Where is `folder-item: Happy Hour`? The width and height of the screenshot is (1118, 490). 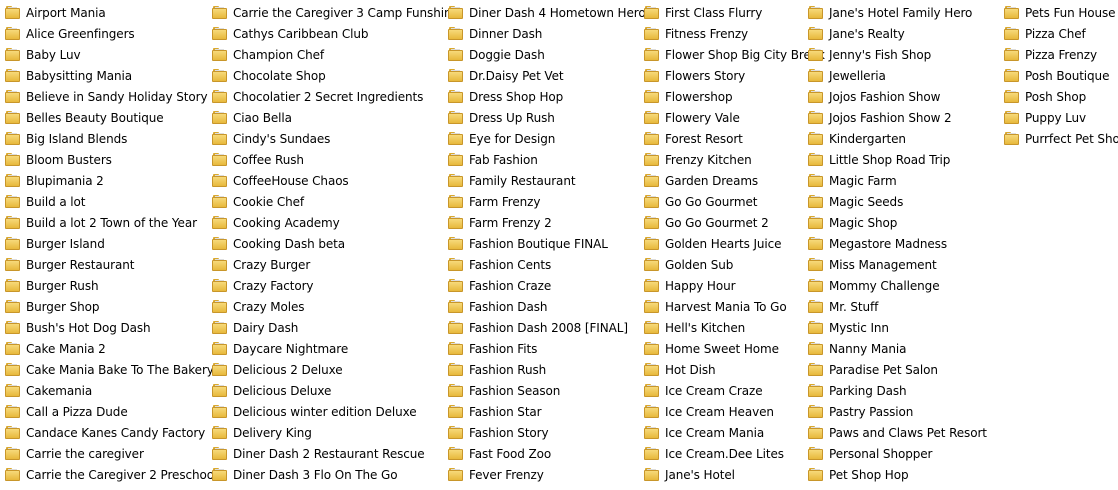
folder-item: Happy Hour is located at coordinates (734, 285).